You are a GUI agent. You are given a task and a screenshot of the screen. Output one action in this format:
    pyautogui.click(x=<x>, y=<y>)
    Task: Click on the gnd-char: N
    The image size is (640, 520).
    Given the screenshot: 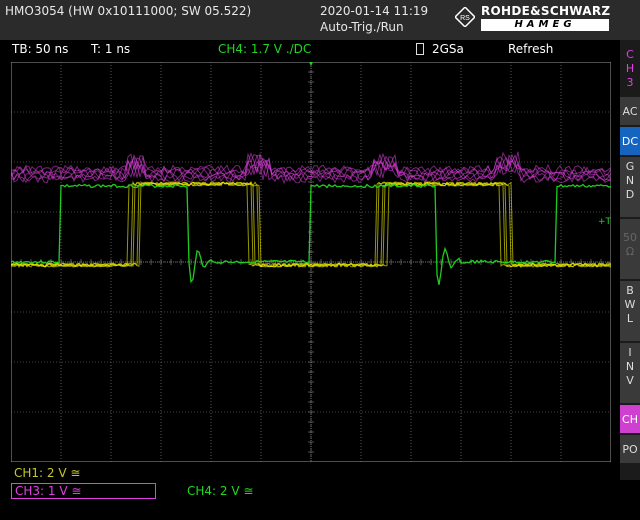 What is the action you would take?
    pyautogui.click(x=630, y=180)
    